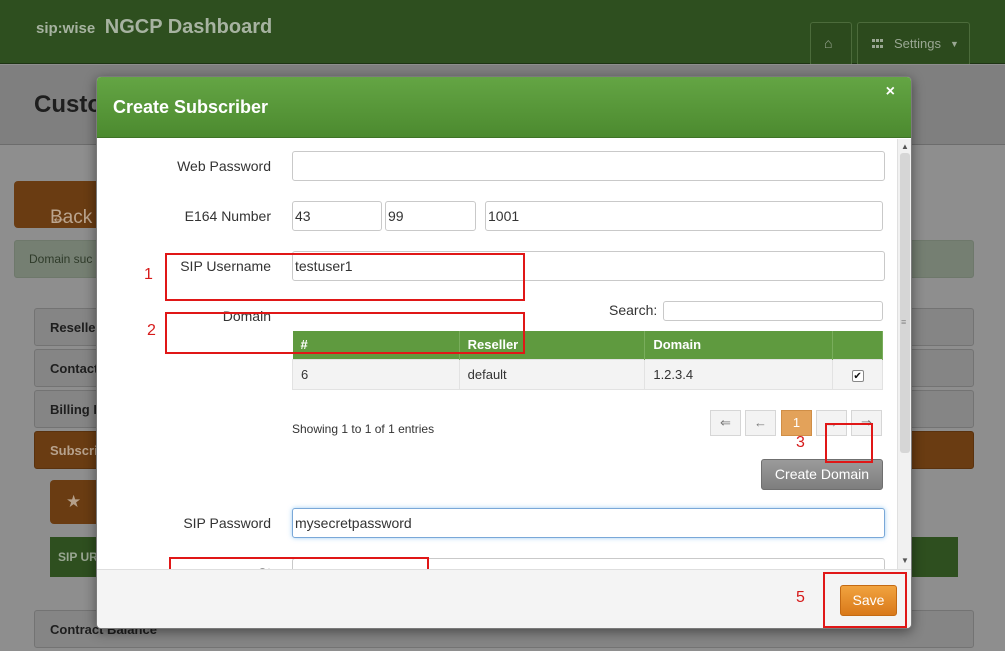 The width and height of the screenshot is (1005, 651). What do you see at coordinates (739, 374) in the screenshot?
I see `cell-domain: 1.2.3.4` at bounding box center [739, 374].